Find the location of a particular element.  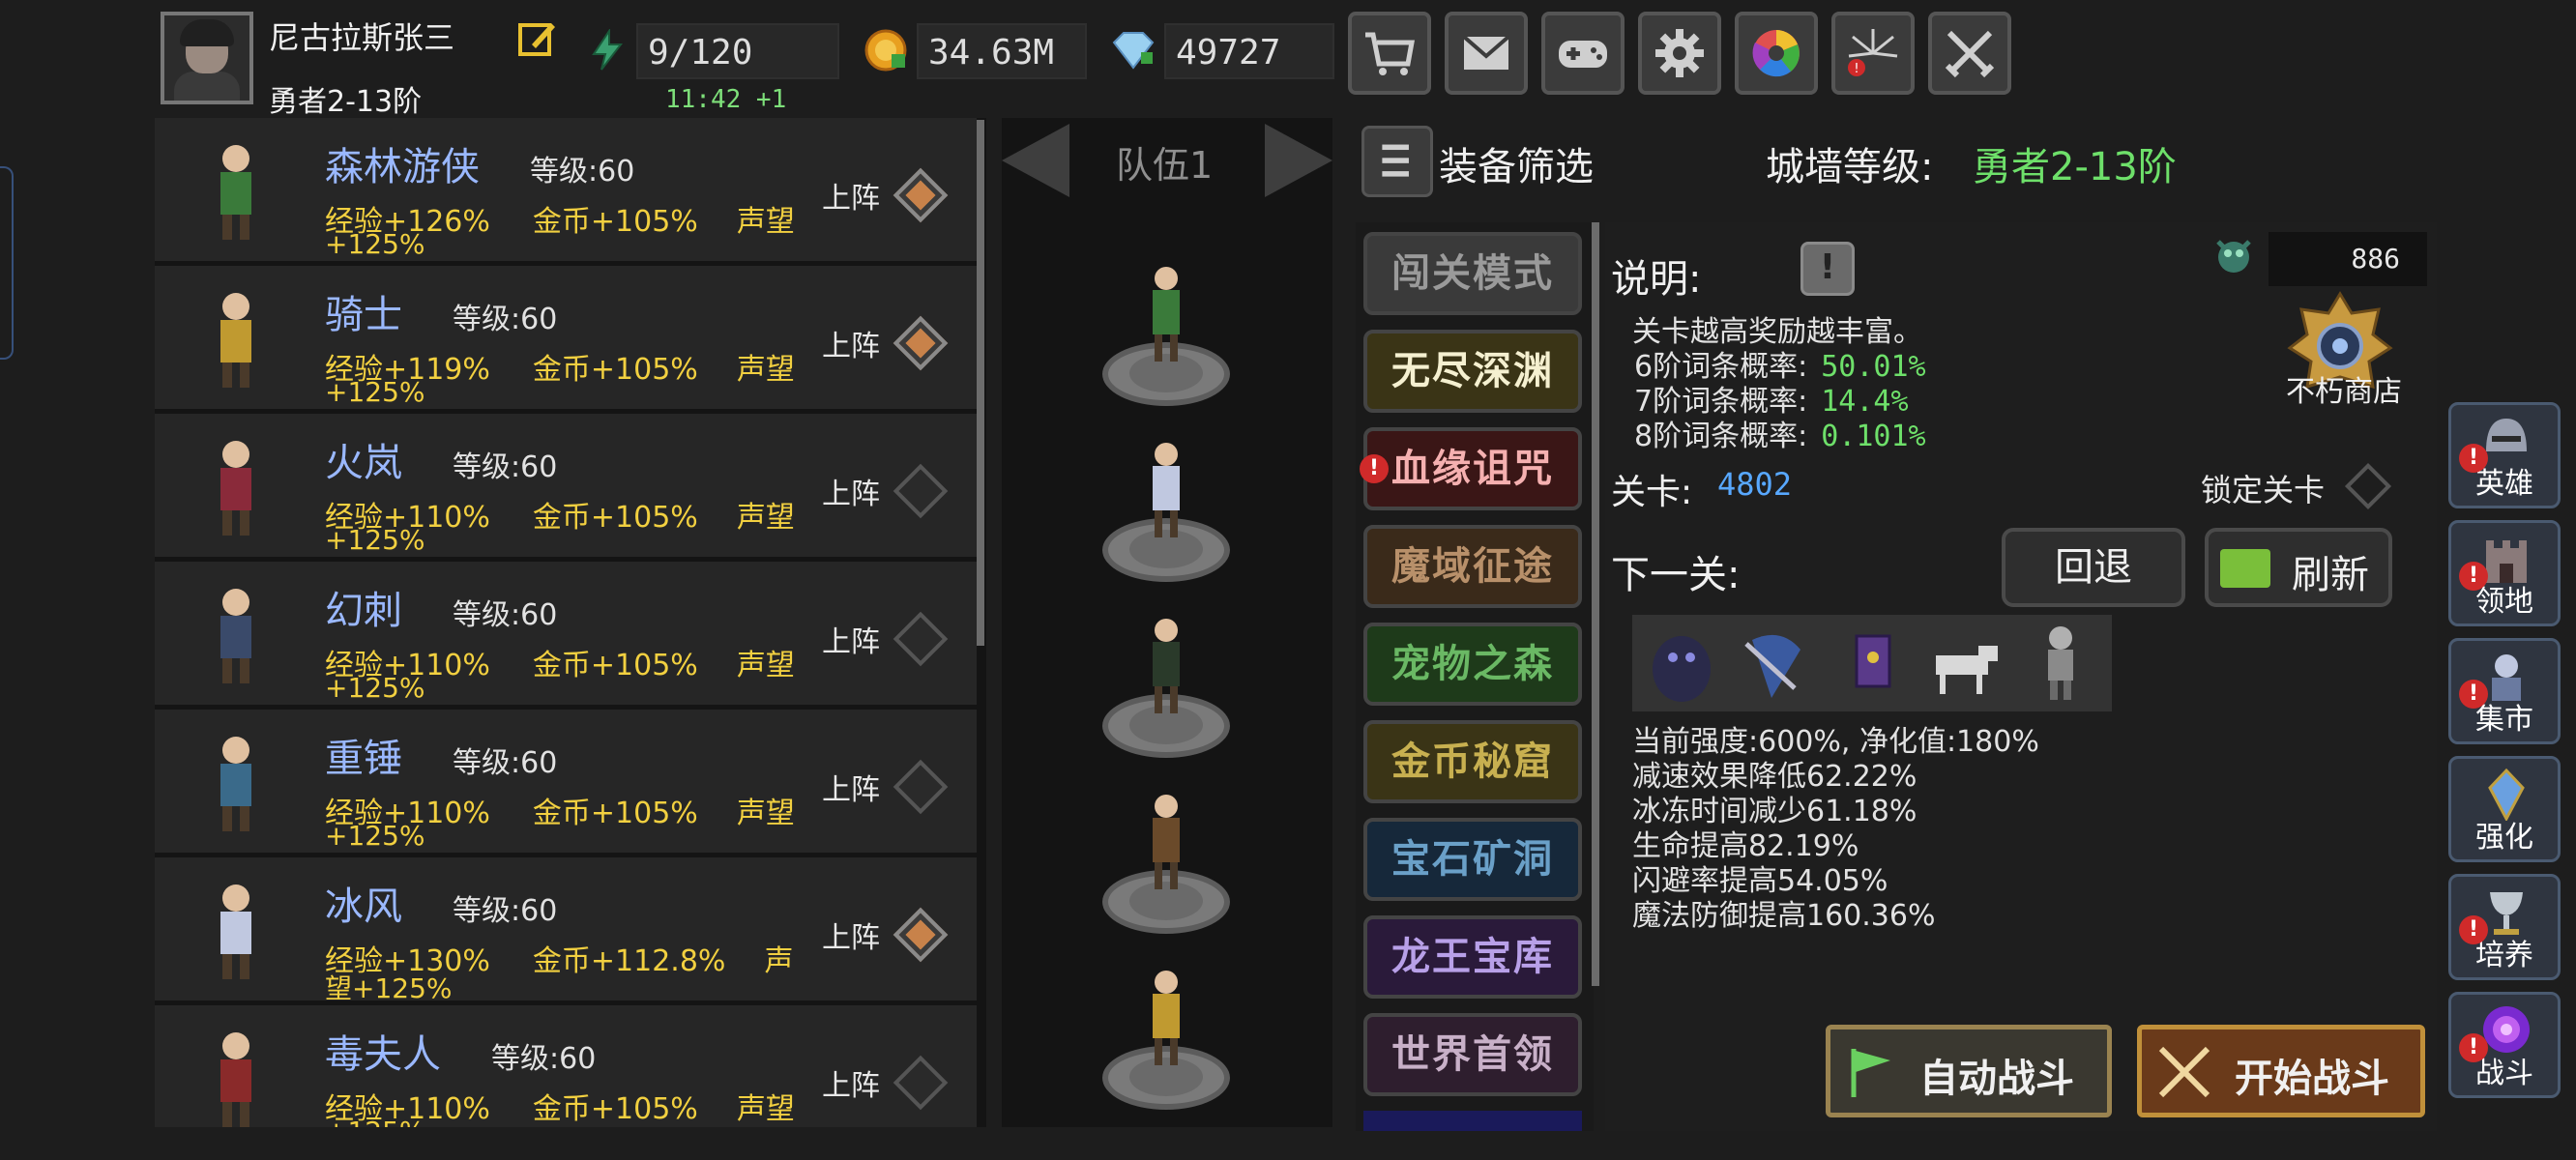

hero-fame-bonus: 望+125% is located at coordinates (389, 988).